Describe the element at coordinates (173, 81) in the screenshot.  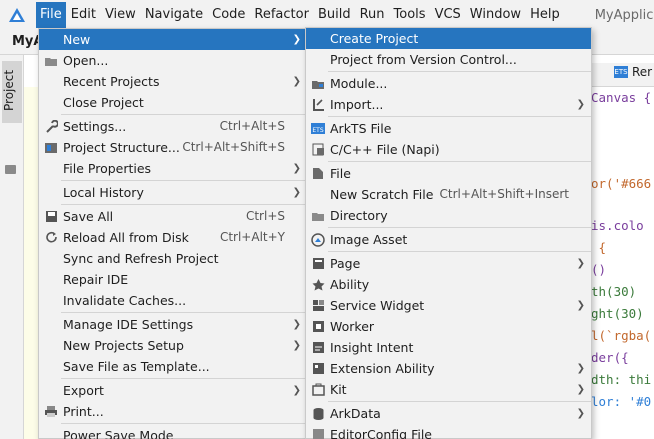
I see `menu-item-recent-projects: Recent Projects ❯` at that location.